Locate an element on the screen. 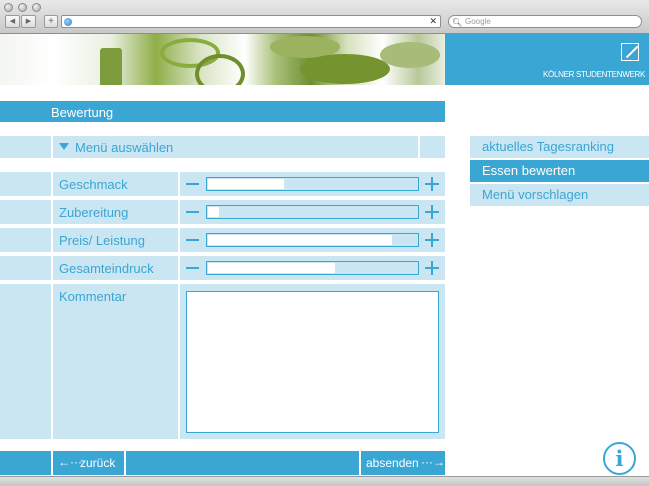 This screenshot has width=649, height=486. sidebar-item-ranking: aktuelles Tagesranking is located at coordinates (559, 147).